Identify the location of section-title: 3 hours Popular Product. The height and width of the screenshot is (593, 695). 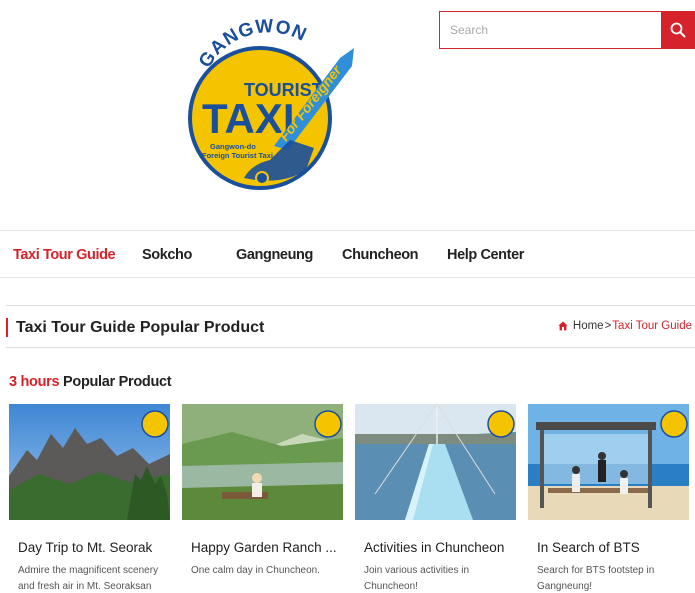
(90, 382).